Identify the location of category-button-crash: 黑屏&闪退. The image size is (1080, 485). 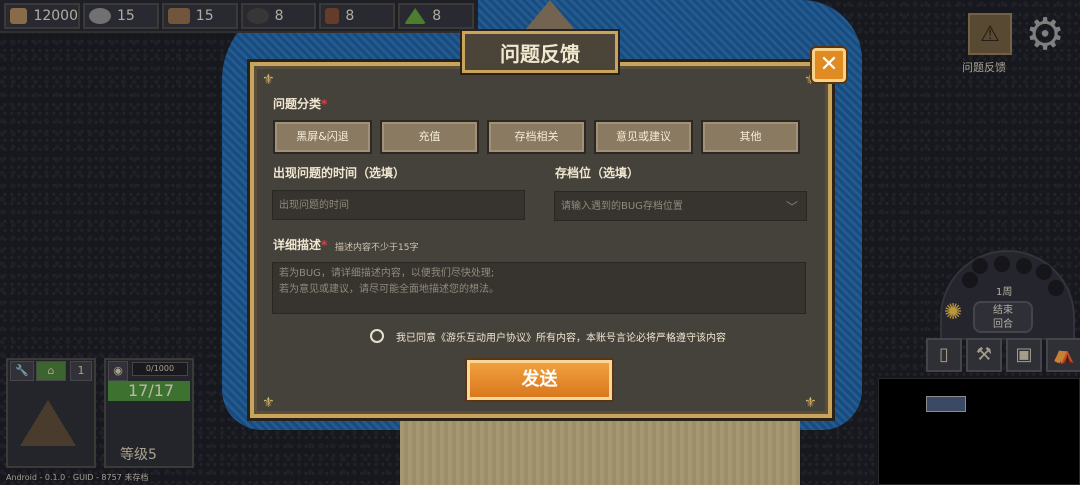
(322, 137).